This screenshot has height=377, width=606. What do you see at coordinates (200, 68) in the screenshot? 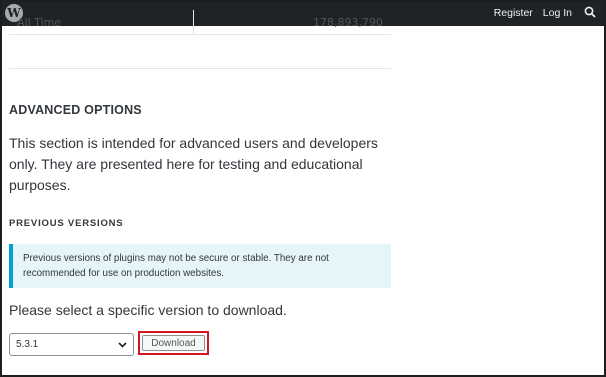
I see `section-divider` at bounding box center [200, 68].